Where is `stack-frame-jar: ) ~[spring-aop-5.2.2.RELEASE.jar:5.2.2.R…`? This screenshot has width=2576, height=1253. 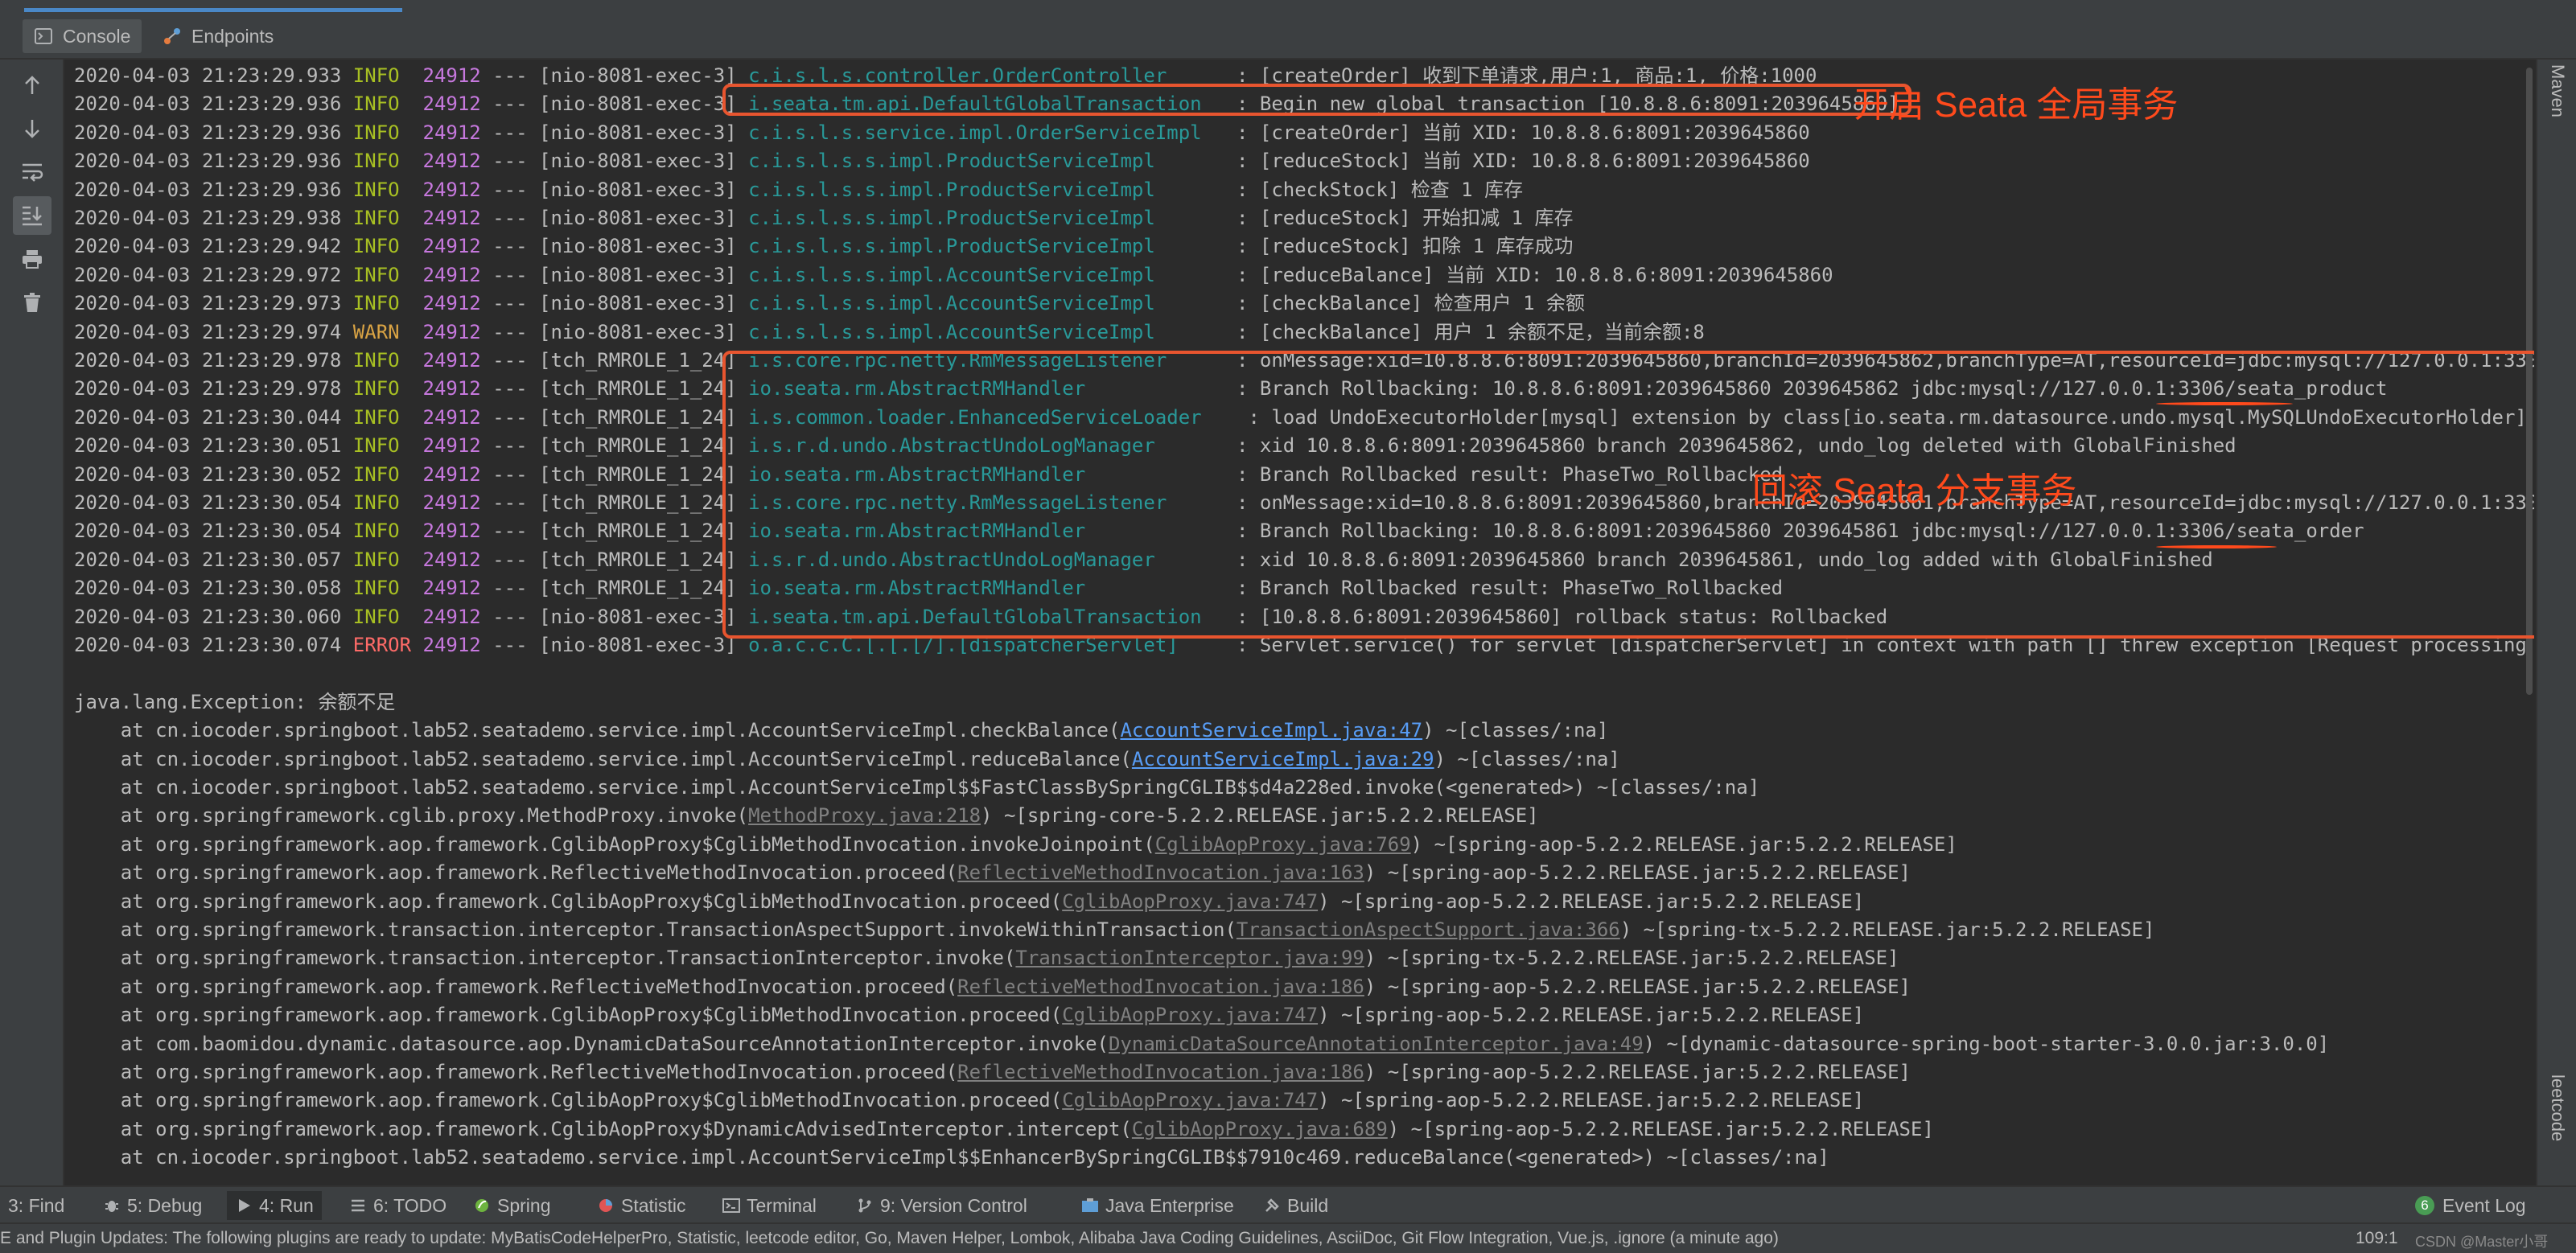 stack-frame-jar: ) ~[spring-aop-5.2.2.RELEASE.jar:5.2.2.R… is located at coordinates (1660, 1128).